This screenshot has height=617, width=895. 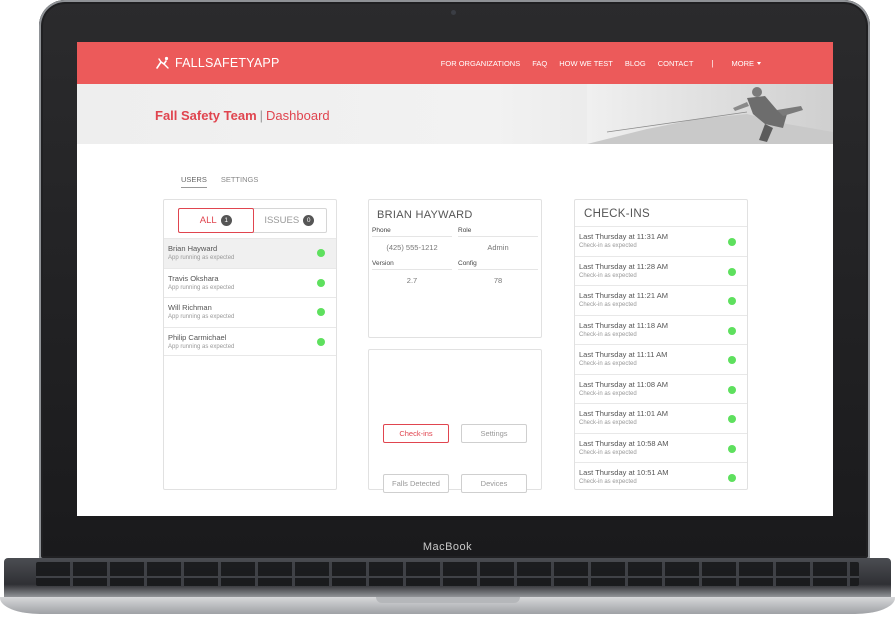 What do you see at coordinates (250, 253) in the screenshot?
I see `user-row: Brian Hayward App running as expected` at bounding box center [250, 253].